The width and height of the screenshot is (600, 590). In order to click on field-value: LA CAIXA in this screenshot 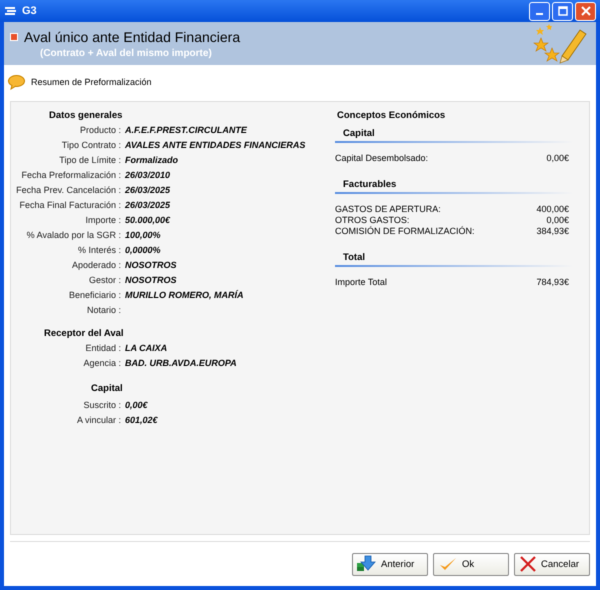, I will do `click(146, 348)`.